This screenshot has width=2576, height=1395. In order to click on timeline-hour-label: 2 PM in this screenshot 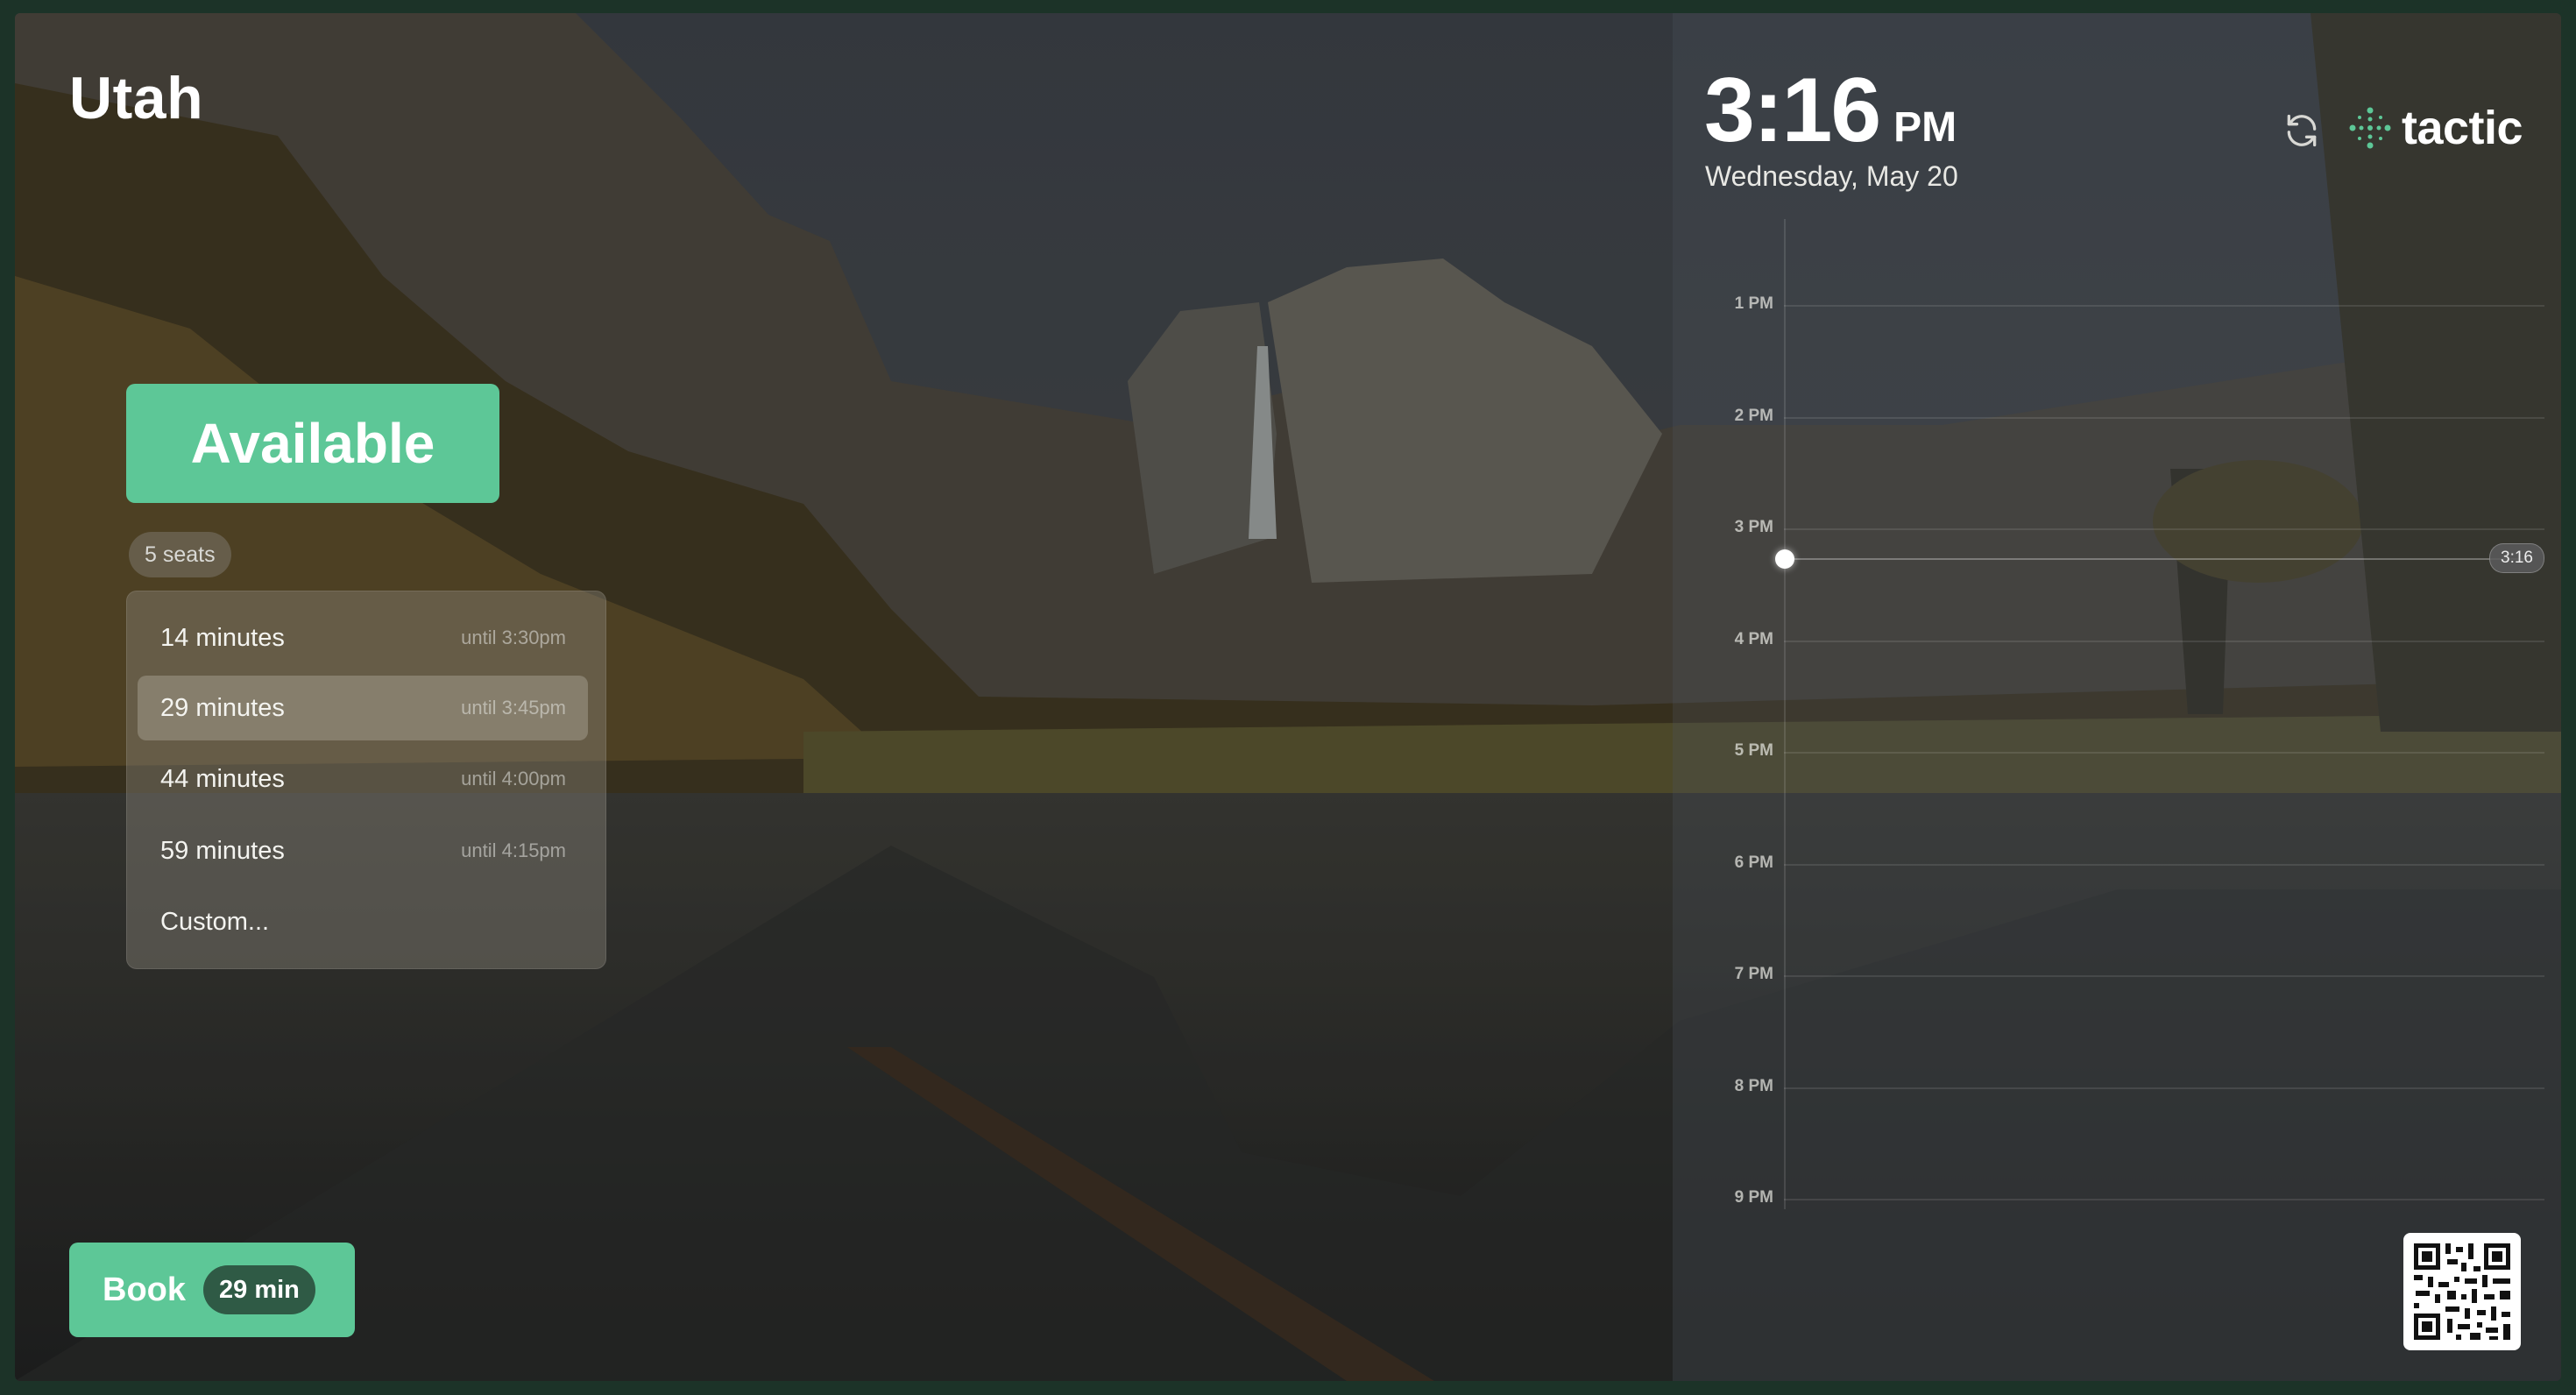, I will do `click(1753, 415)`.